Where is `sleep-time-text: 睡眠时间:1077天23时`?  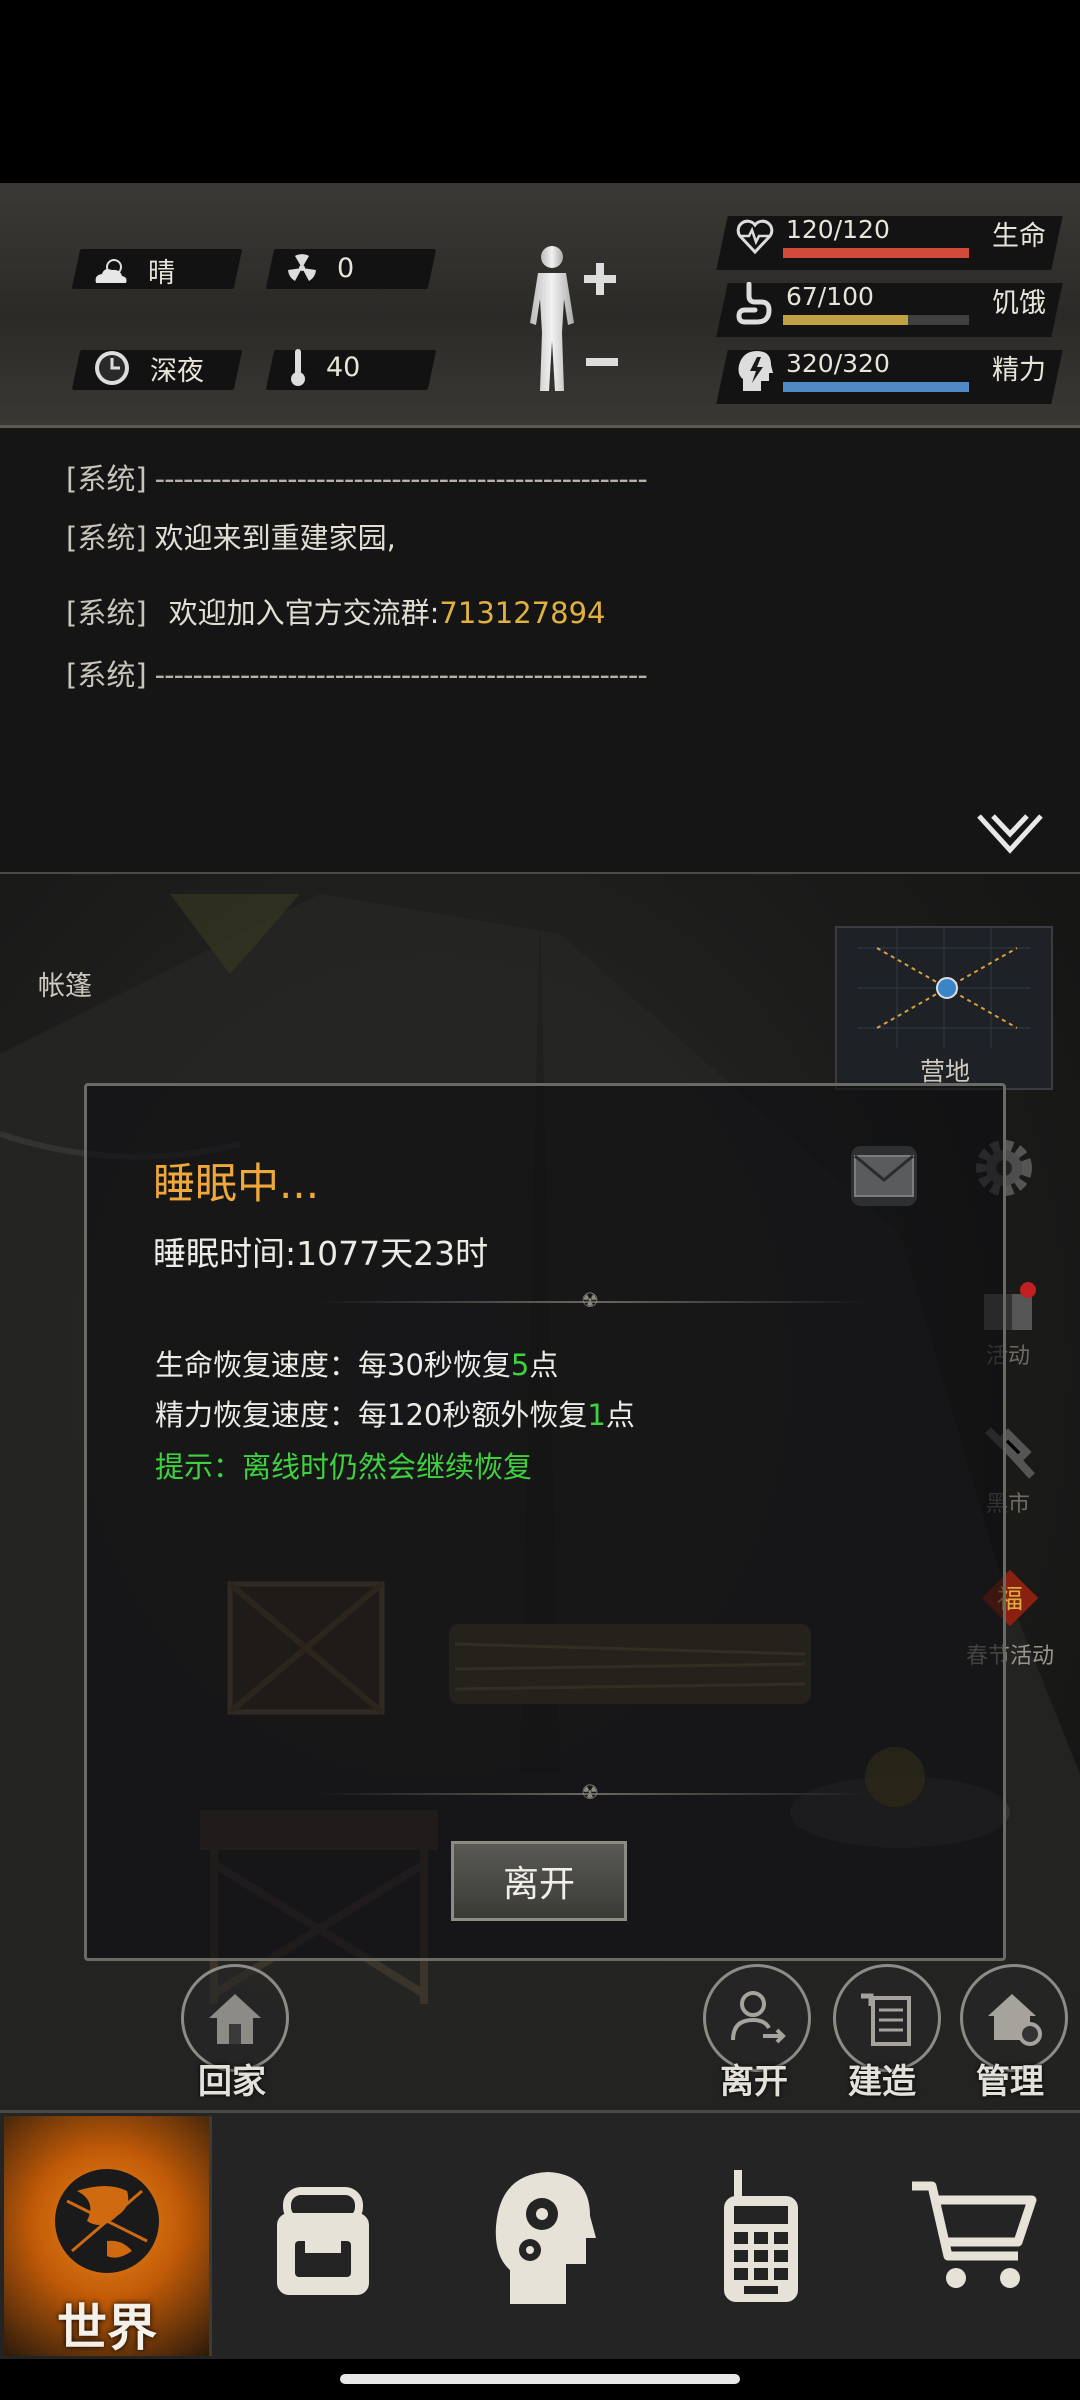
sleep-time-text: 睡眠时间:1077天23时 is located at coordinates (321, 1253).